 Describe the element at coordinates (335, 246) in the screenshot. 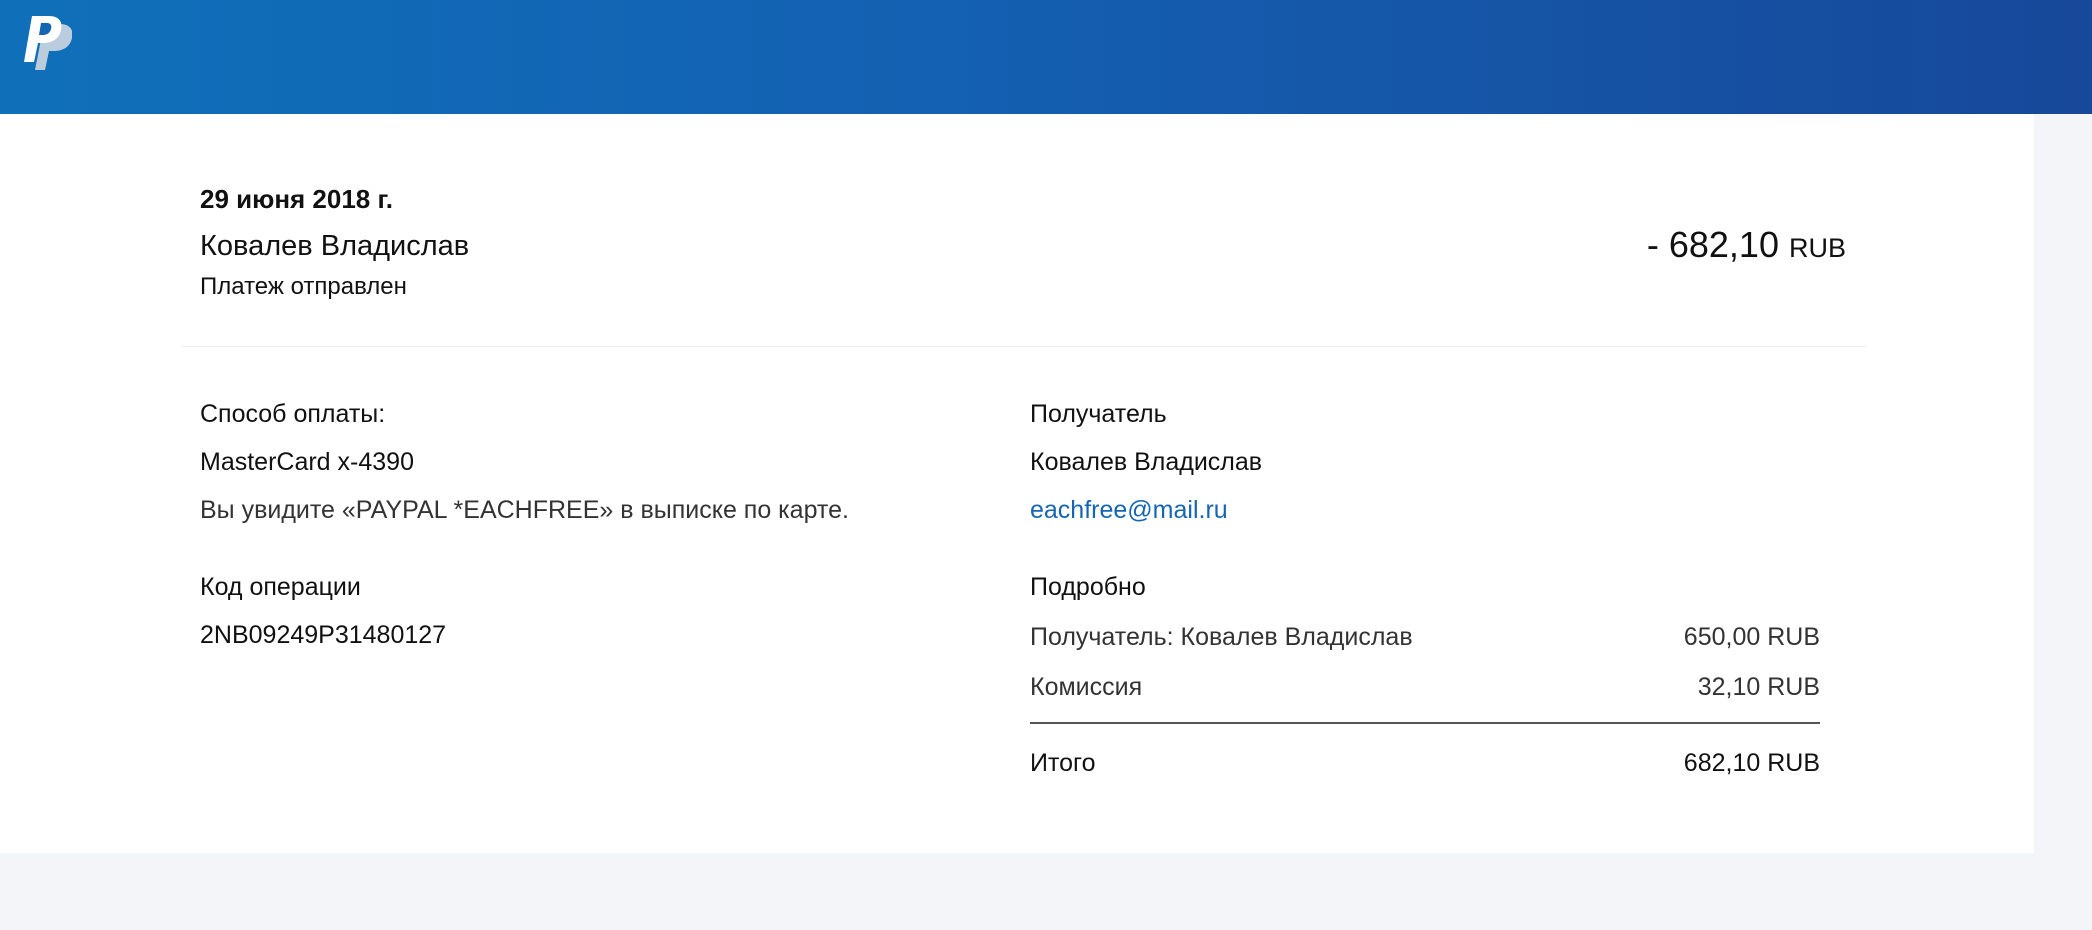

I see `counterparty-name: Ковалев Владислав` at that location.